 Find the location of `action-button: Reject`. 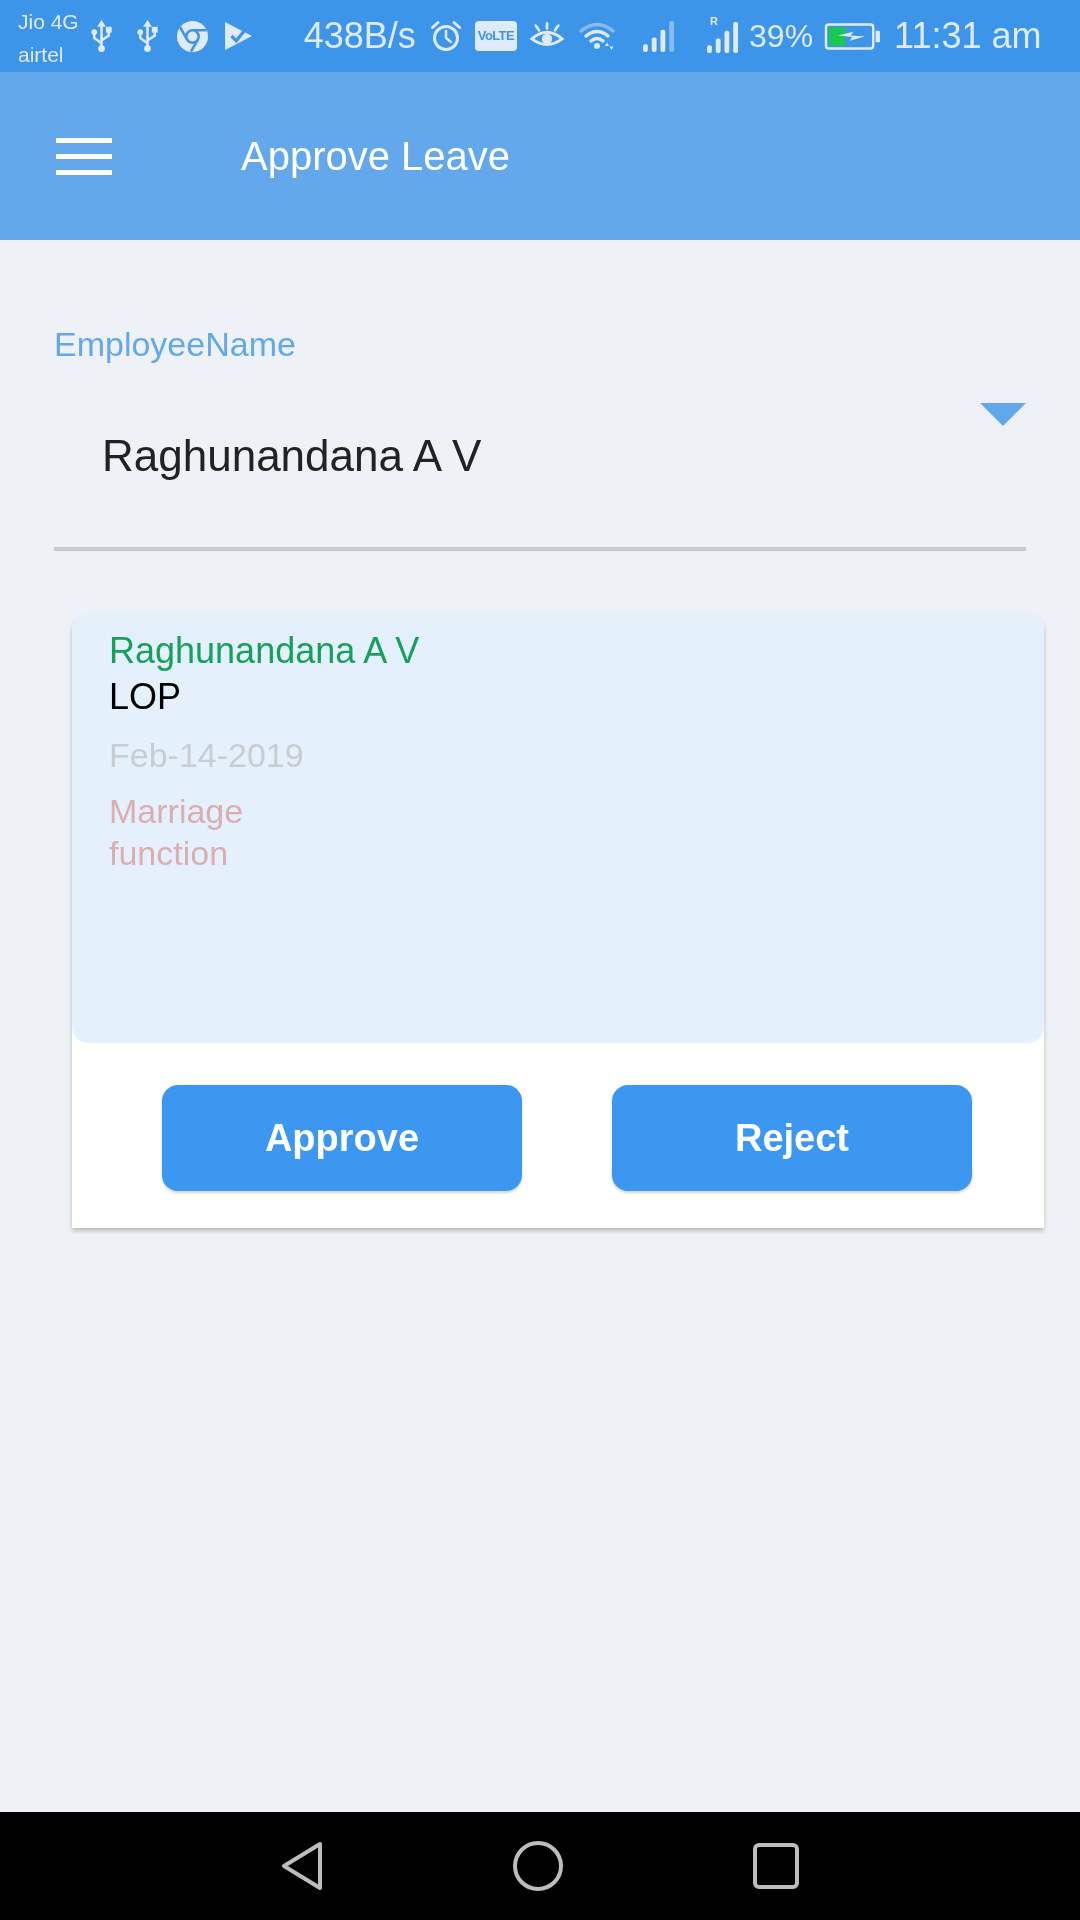

action-button: Reject is located at coordinates (792, 1138).